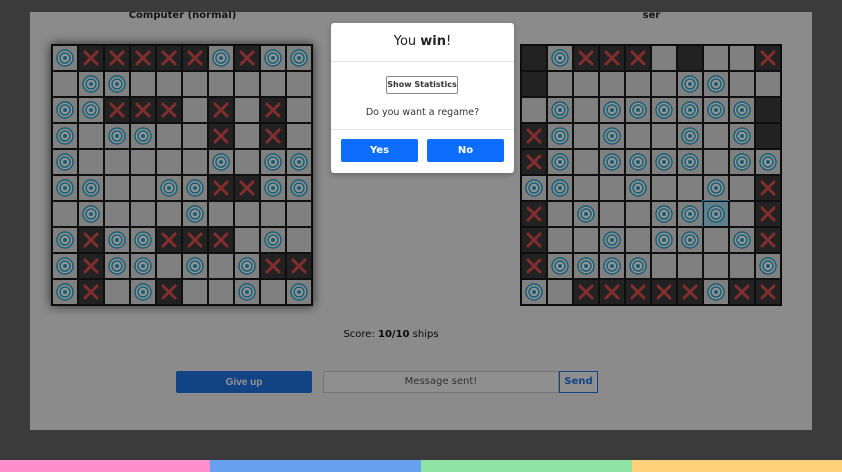  What do you see at coordinates (422, 112) in the screenshot?
I see `regame-question: Do you want a regame?` at bounding box center [422, 112].